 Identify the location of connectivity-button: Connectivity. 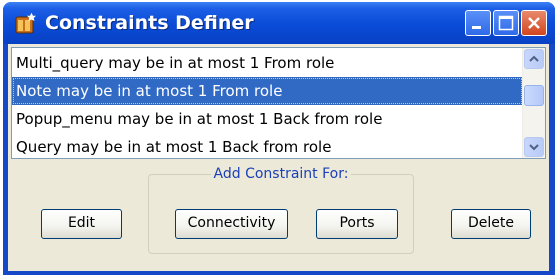
(231, 224).